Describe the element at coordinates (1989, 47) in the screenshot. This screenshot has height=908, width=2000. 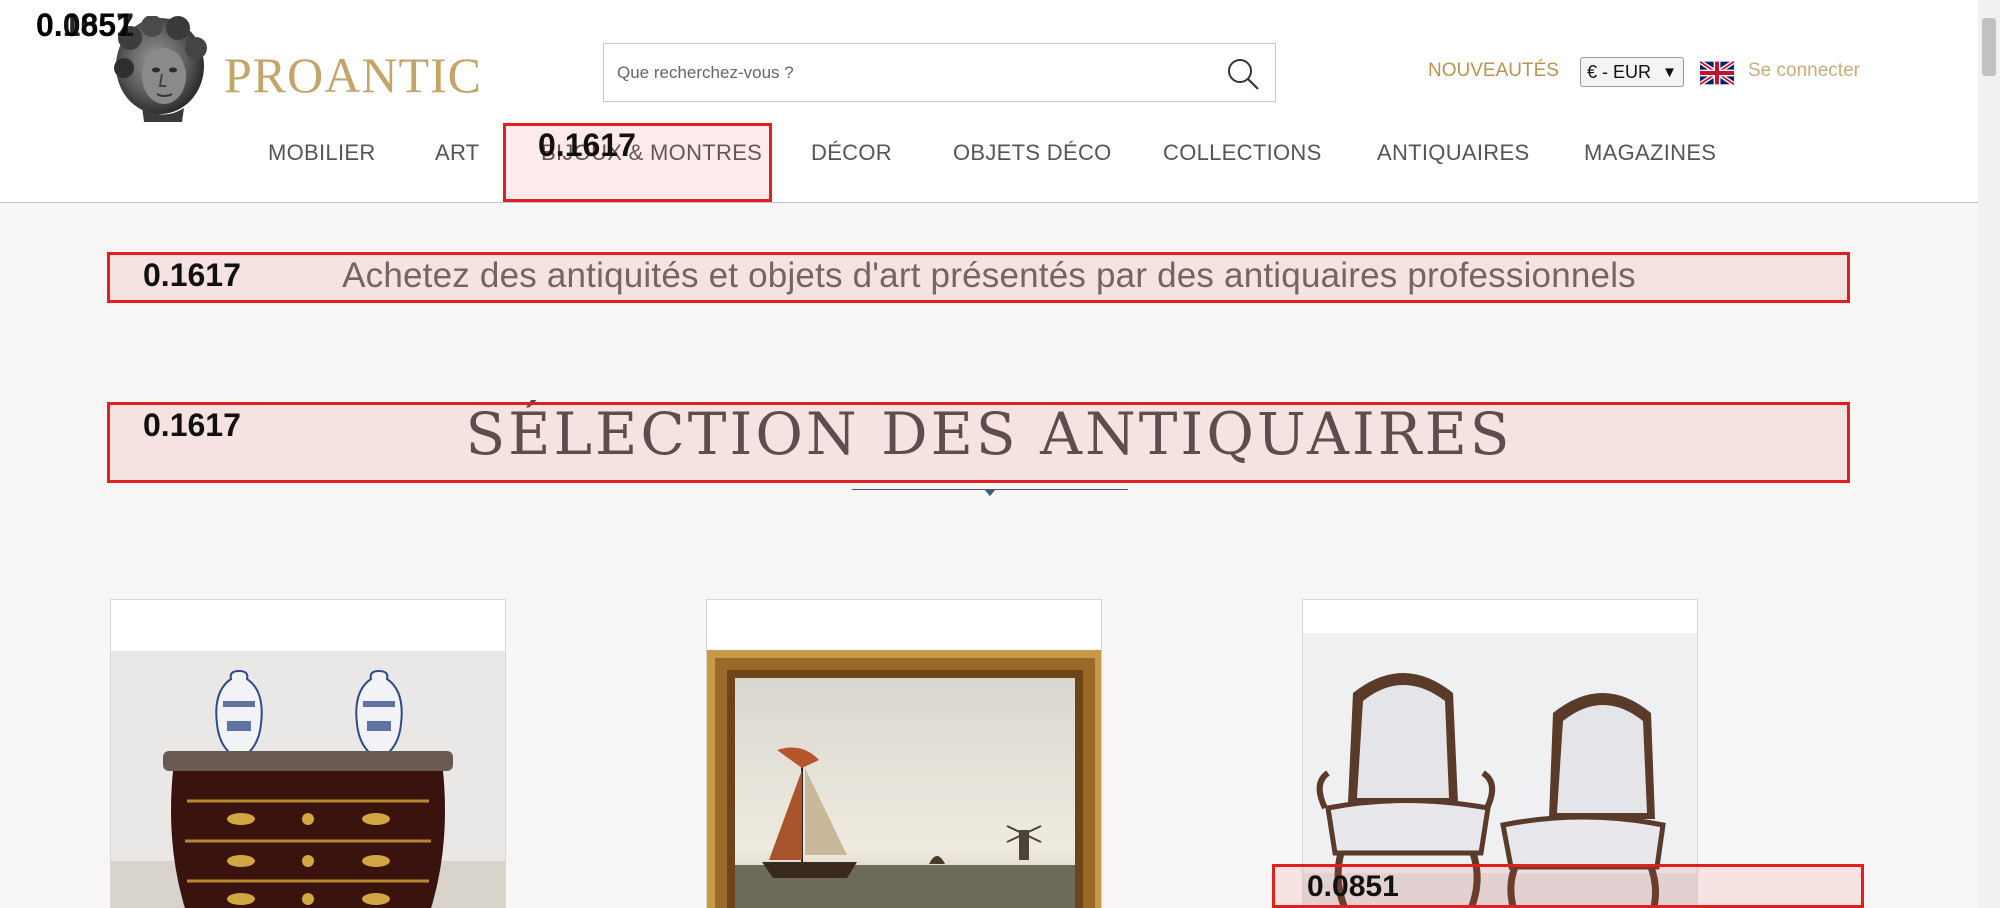
I see `scrollbar-thumb` at that location.